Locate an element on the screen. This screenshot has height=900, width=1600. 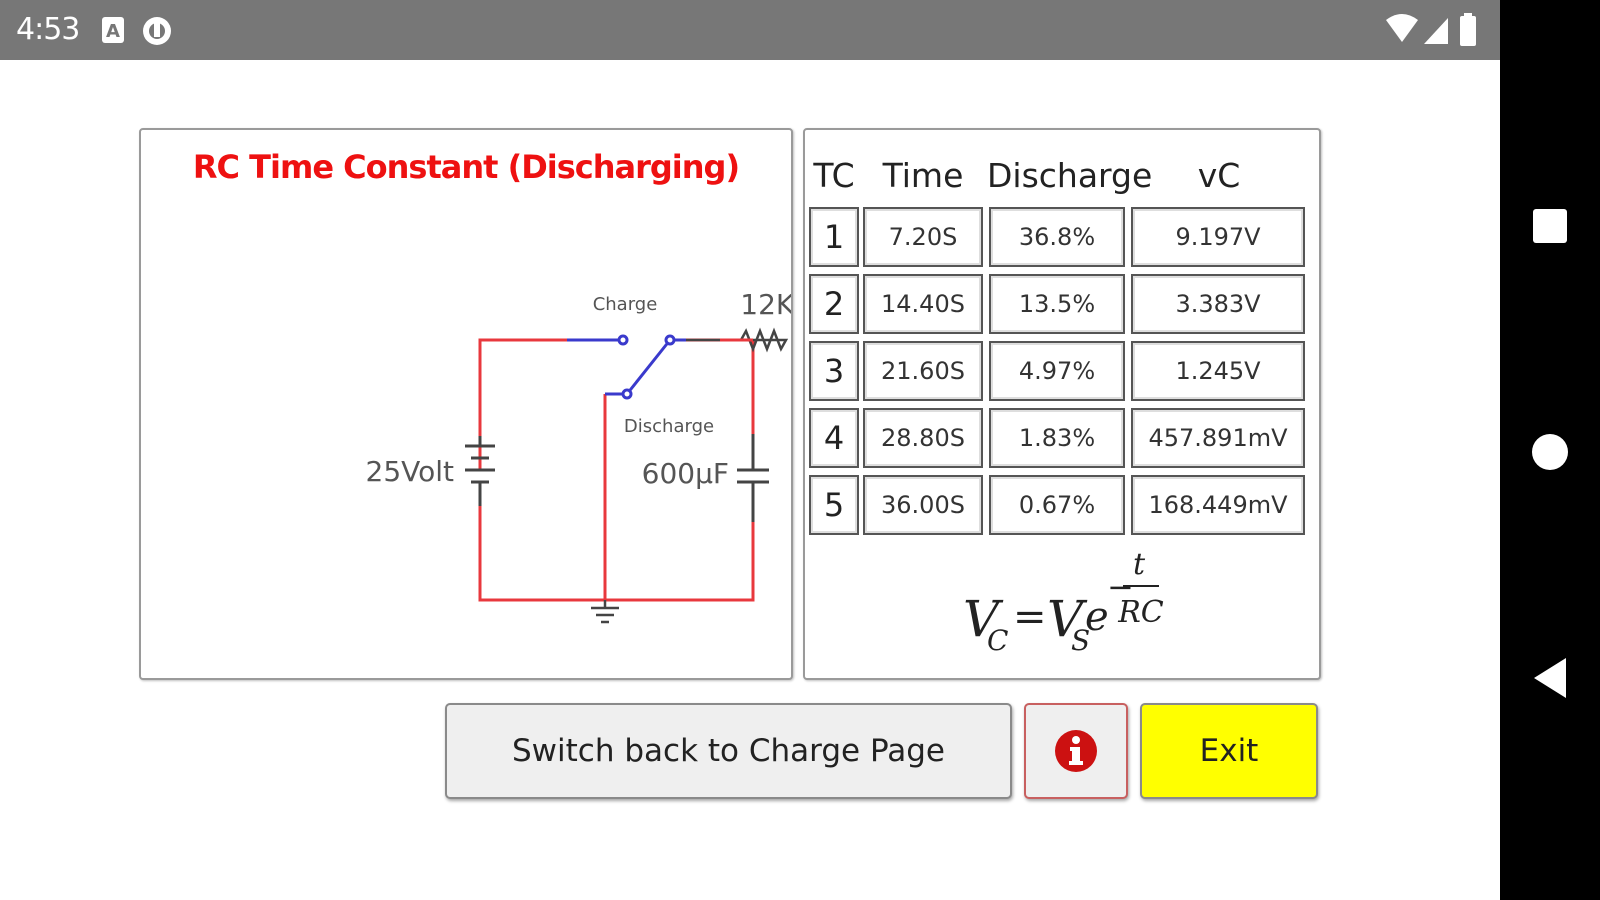
battery-label: 25Volt is located at coordinates (410, 471).